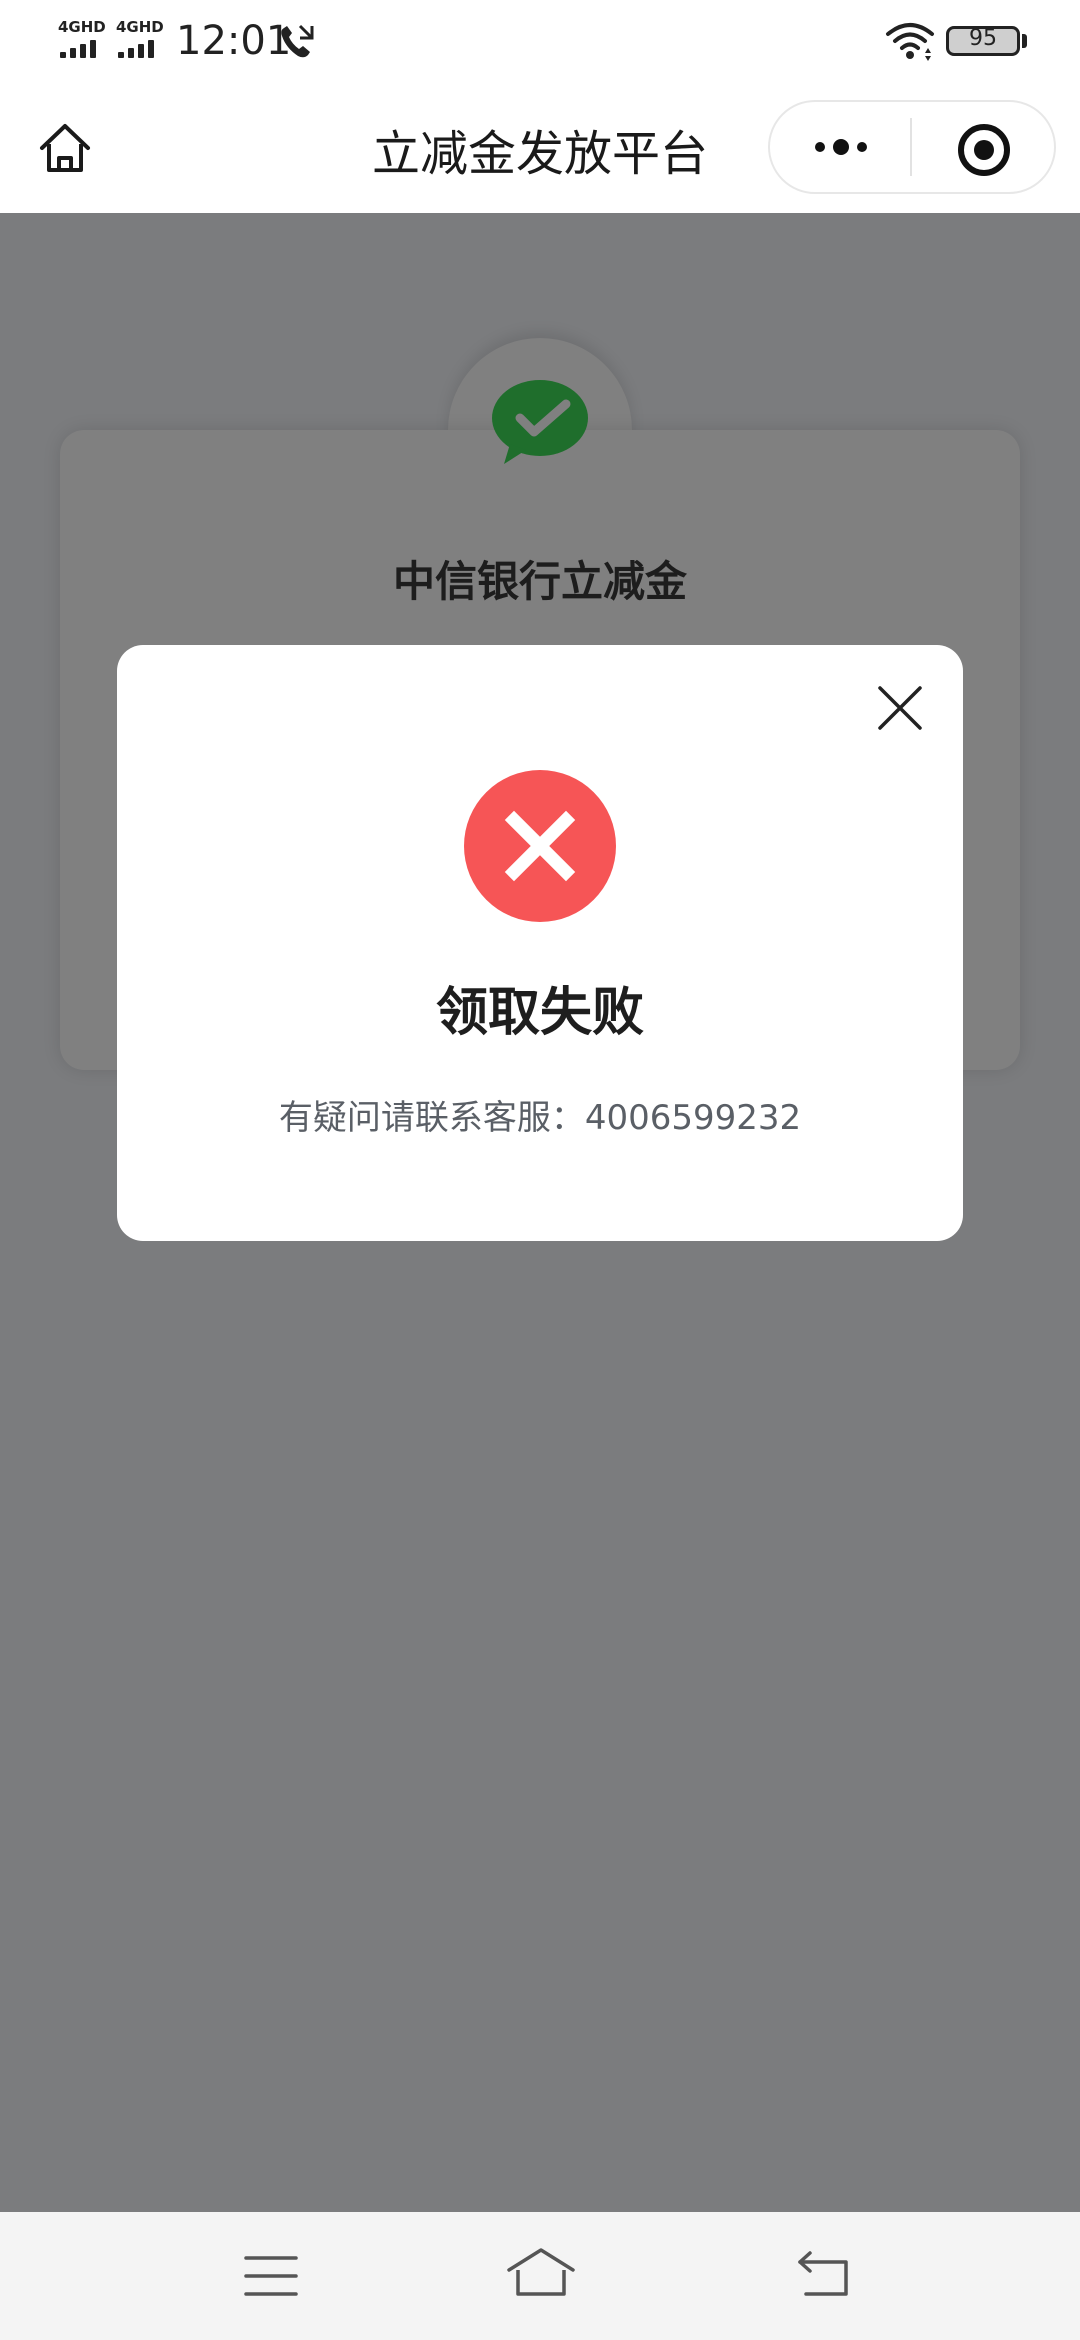  I want to click on home-icon, so click(65, 149).